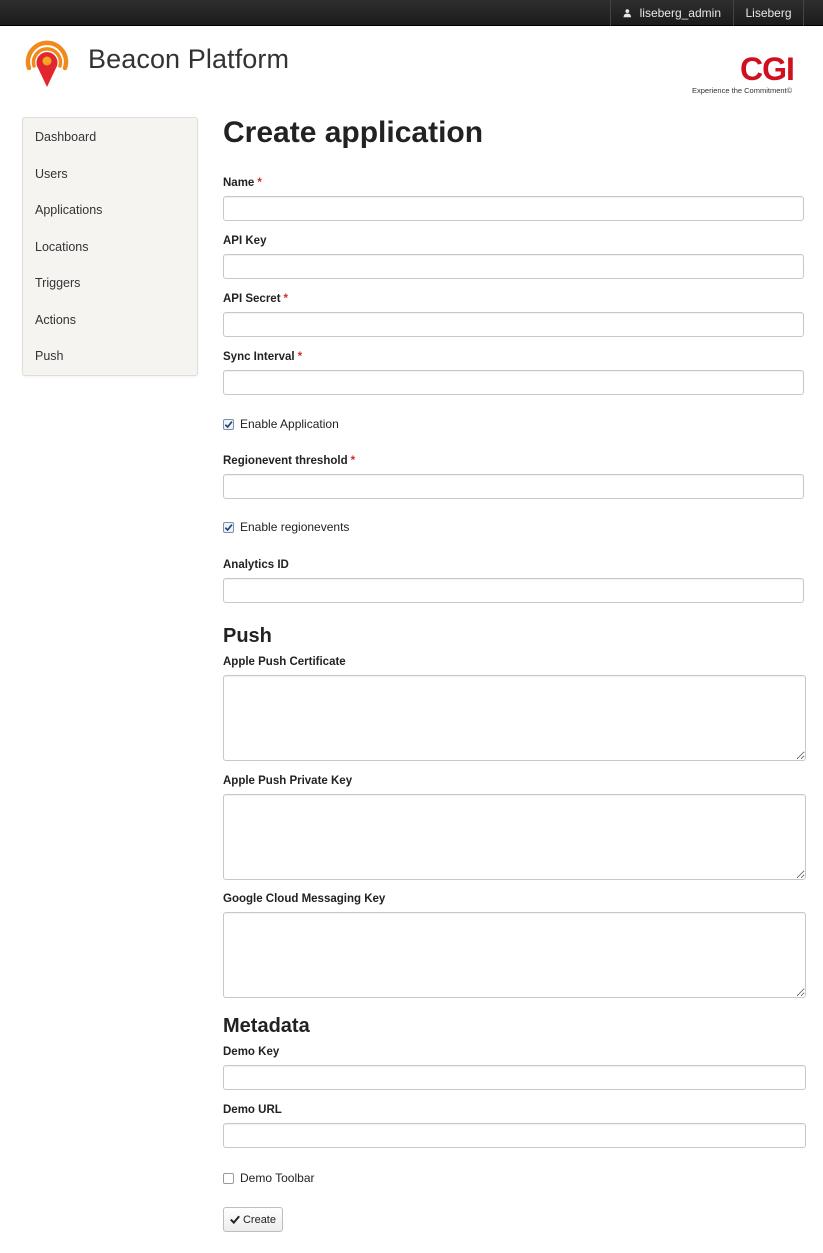 This screenshot has height=1253, width=823. I want to click on name-label: Name *, so click(242, 183).